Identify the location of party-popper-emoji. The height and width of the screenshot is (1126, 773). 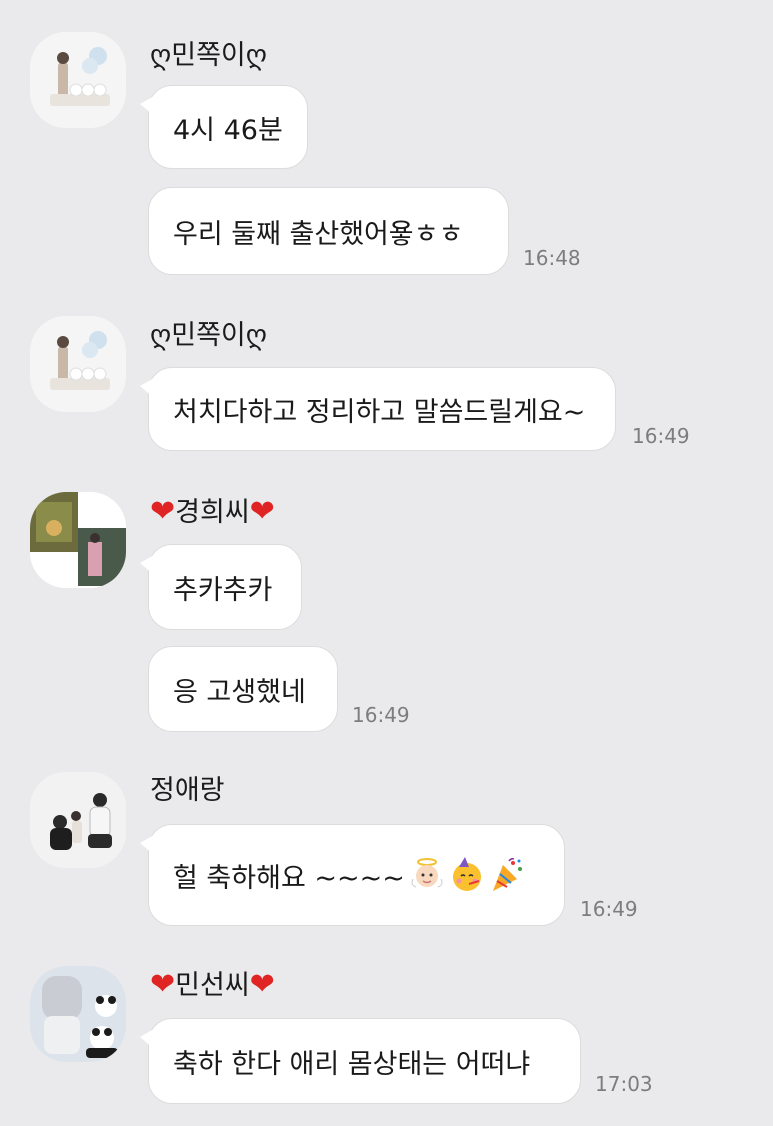
(507, 874).